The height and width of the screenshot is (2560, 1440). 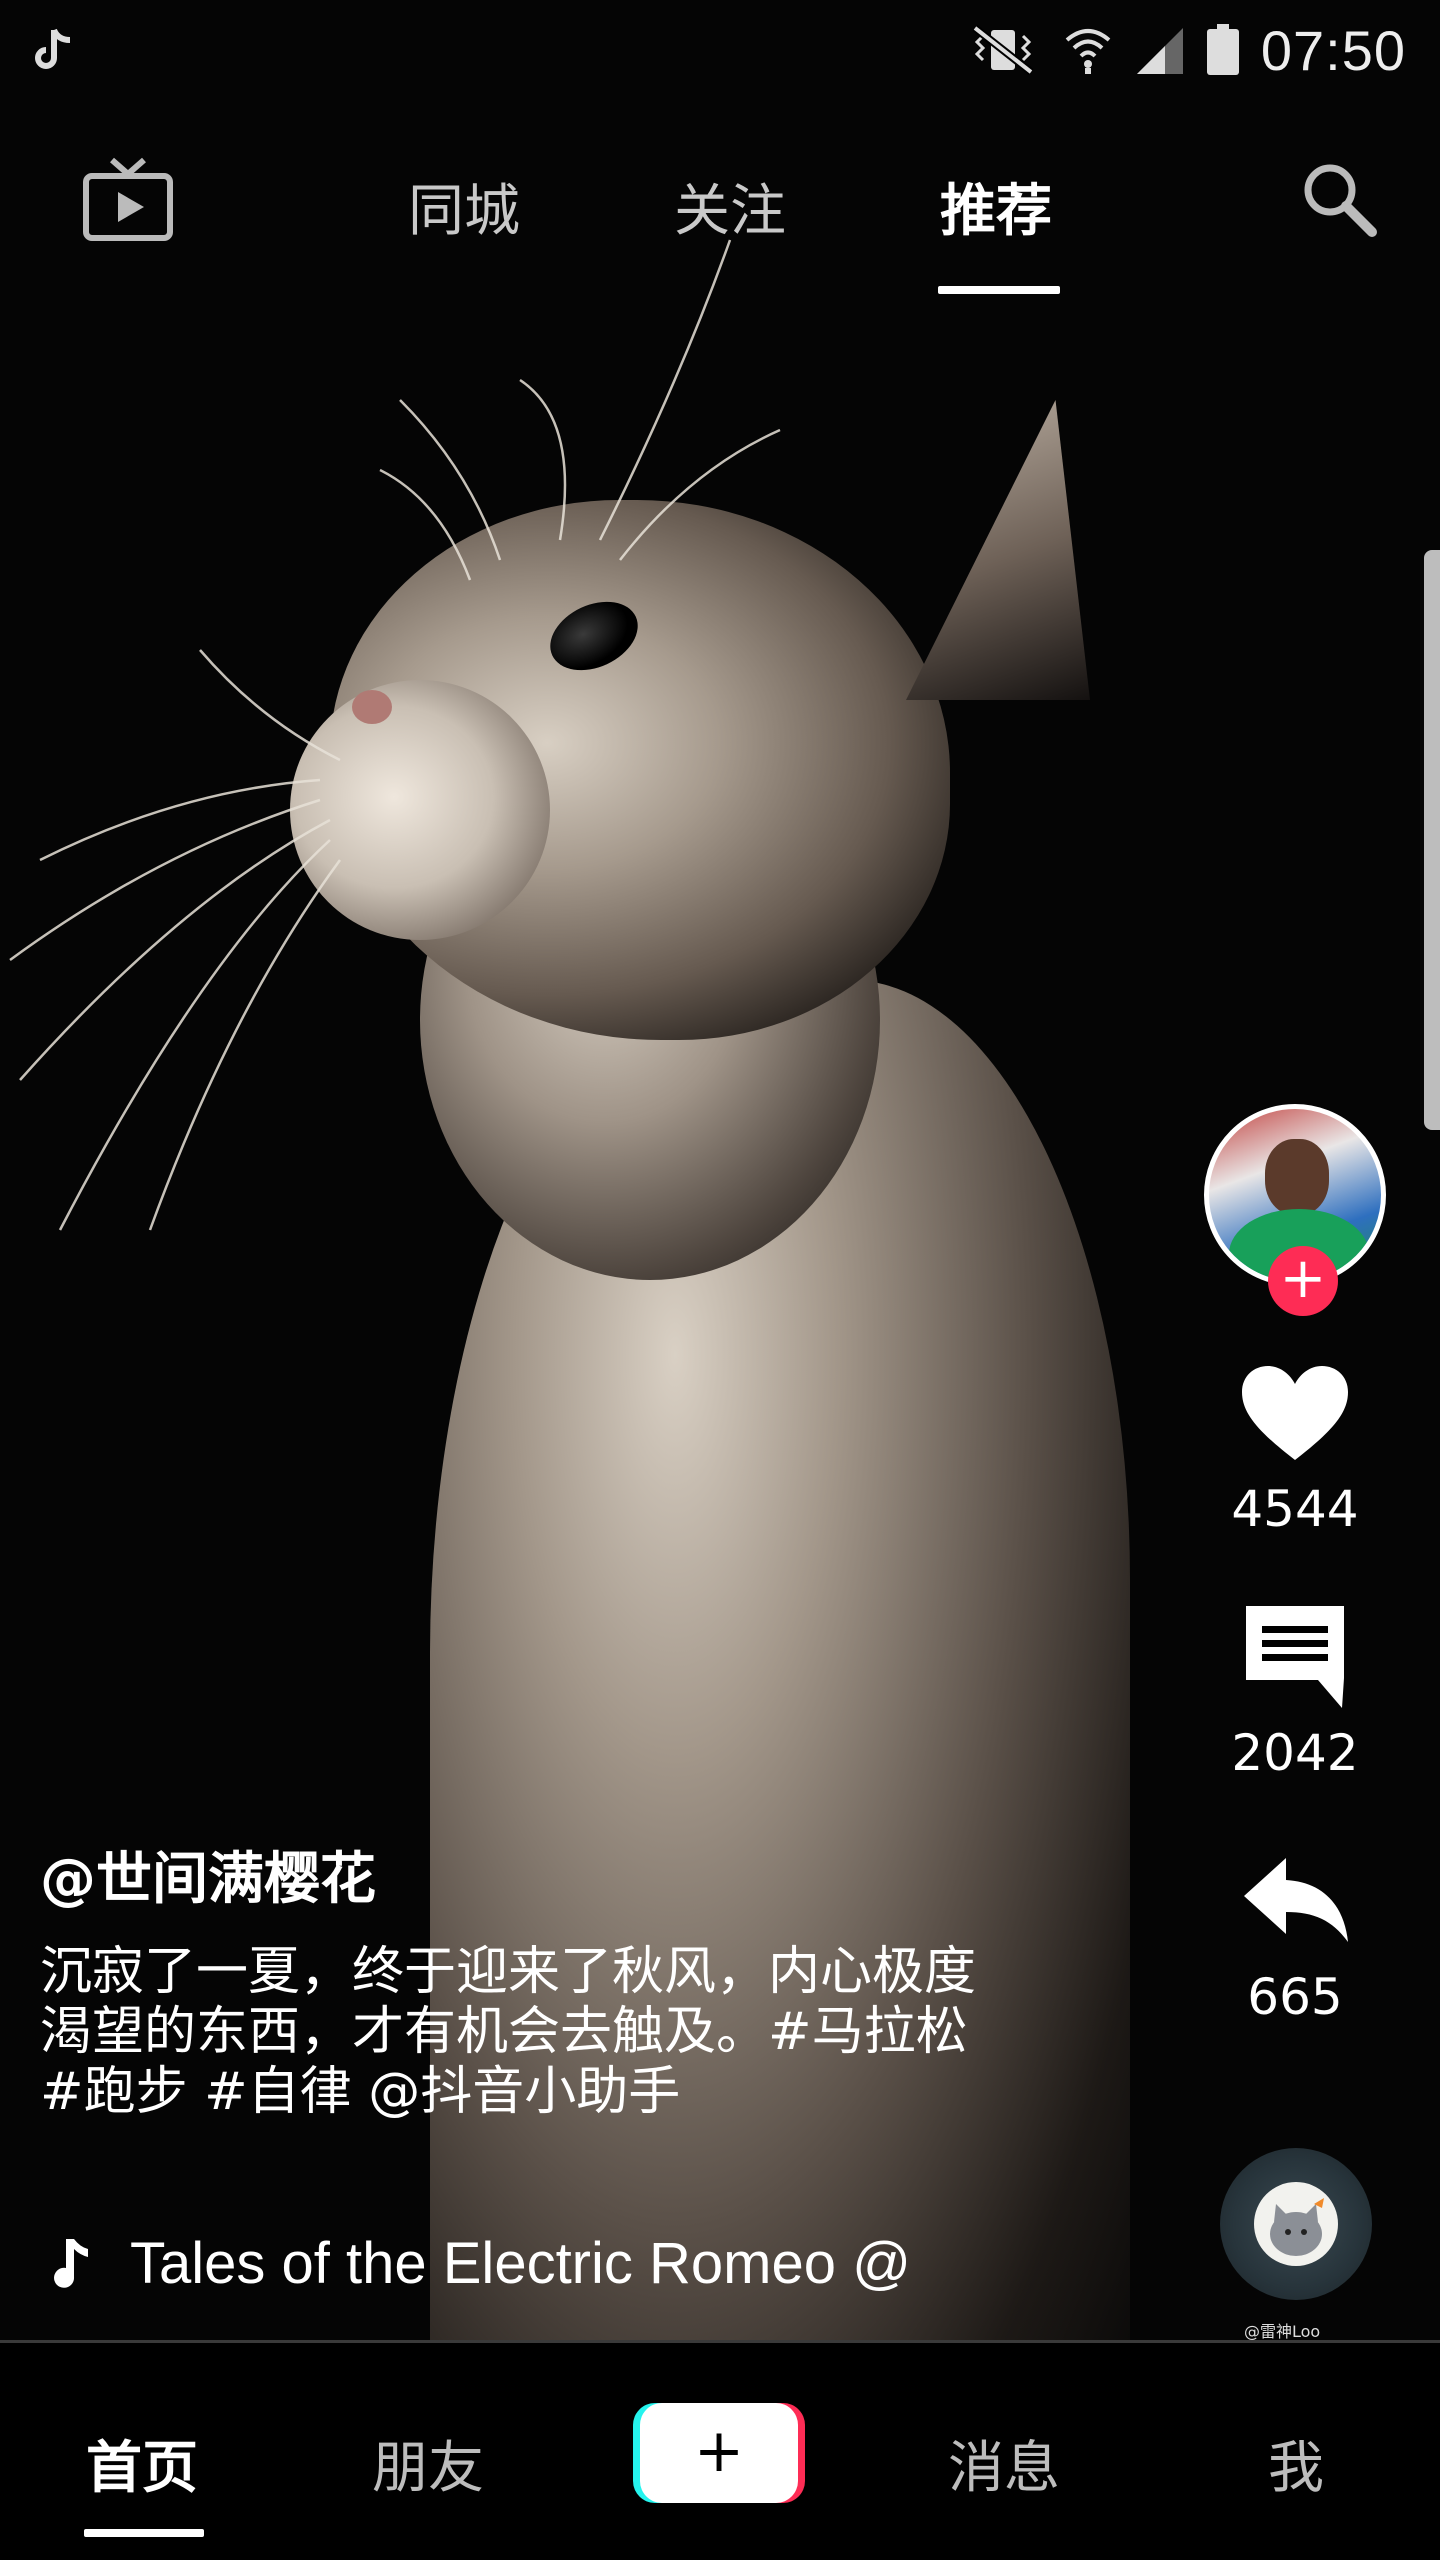 What do you see at coordinates (1295, 1905) in the screenshot?
I see `share-icon` at bounding box center [1295, 1905].